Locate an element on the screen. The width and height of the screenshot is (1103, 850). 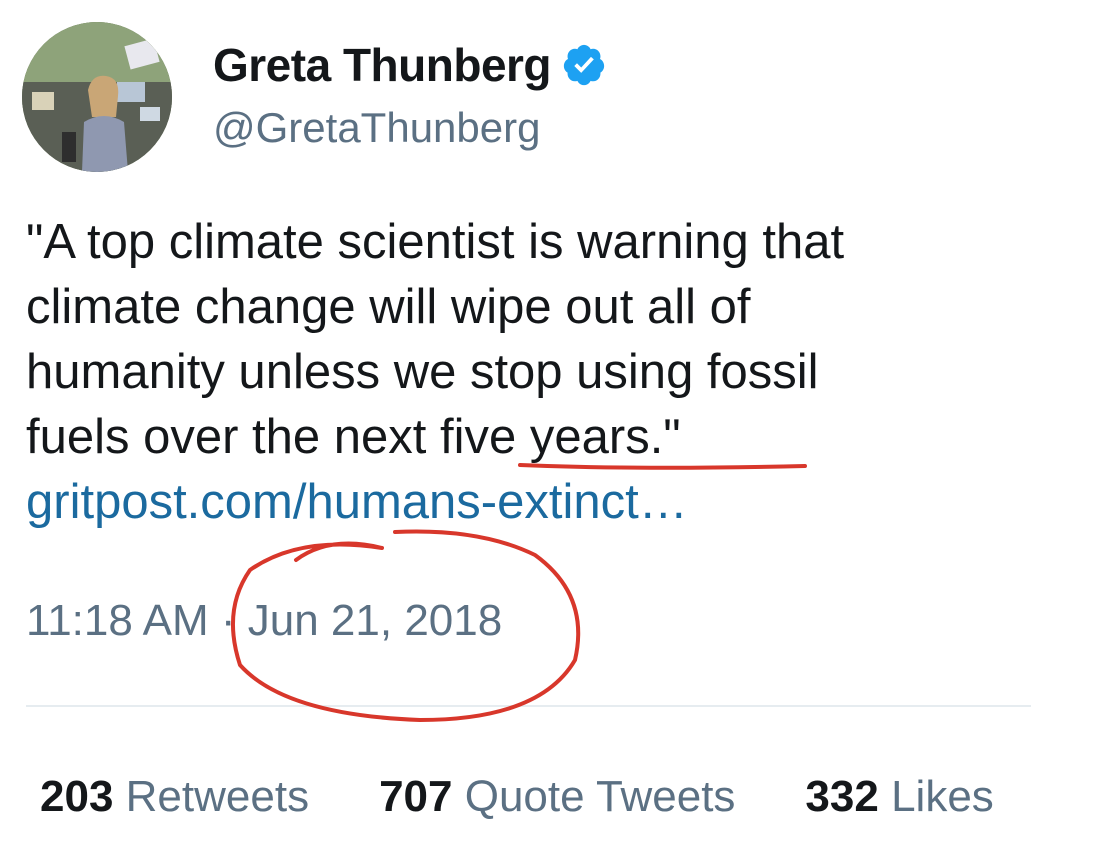
display-name-text: Greta Thunberg is located at coordinates (382, 65).